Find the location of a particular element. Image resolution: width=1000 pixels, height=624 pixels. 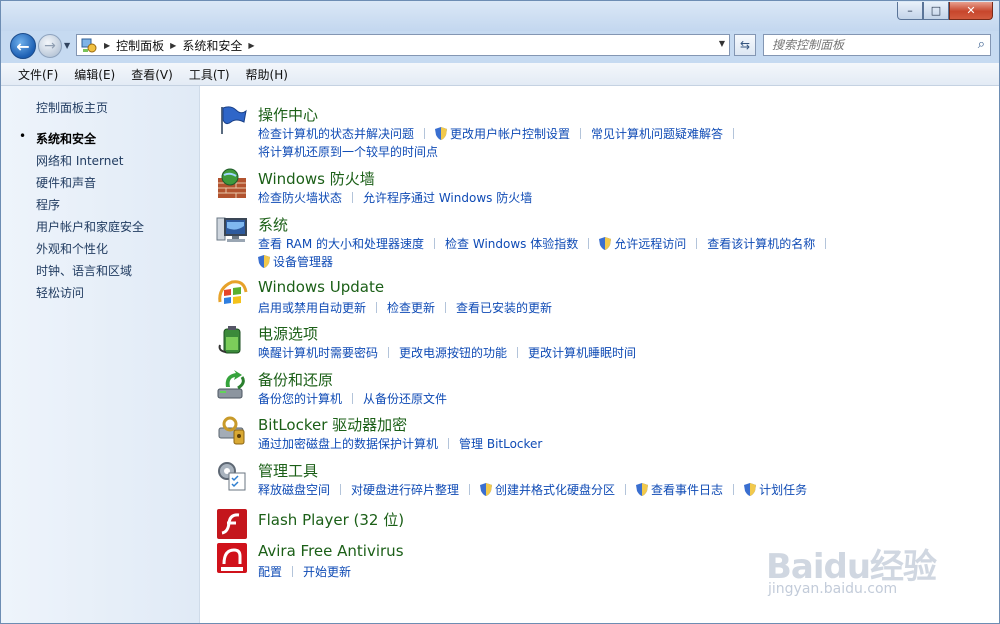

power-options-icon is located at coordinates (232, 339).